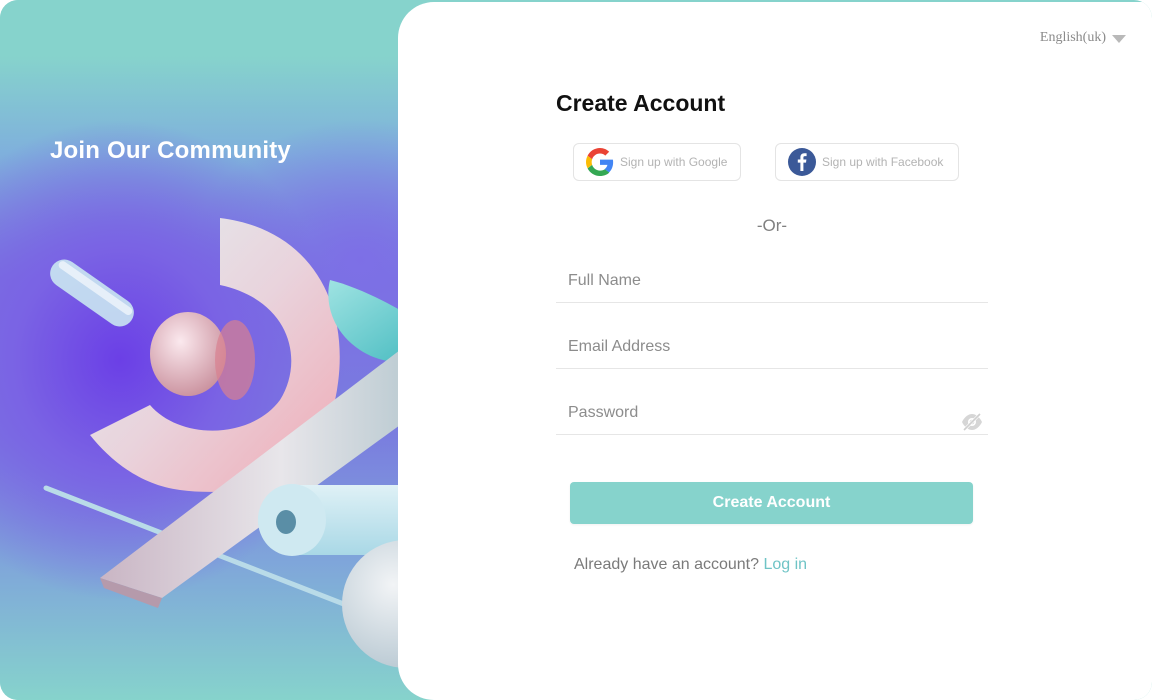  I want to click on full-name-field, so click(772, 280).